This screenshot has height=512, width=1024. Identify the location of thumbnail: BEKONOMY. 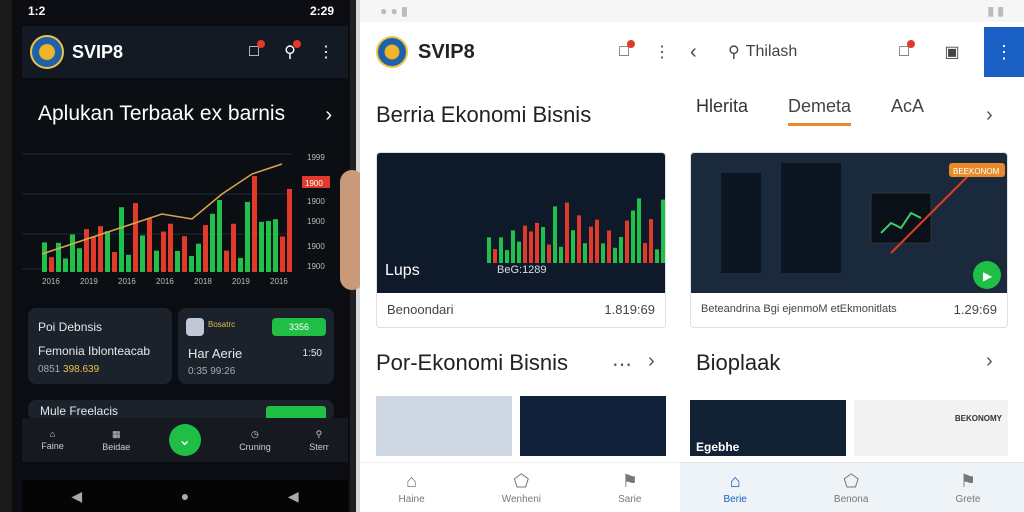
(931, 428).